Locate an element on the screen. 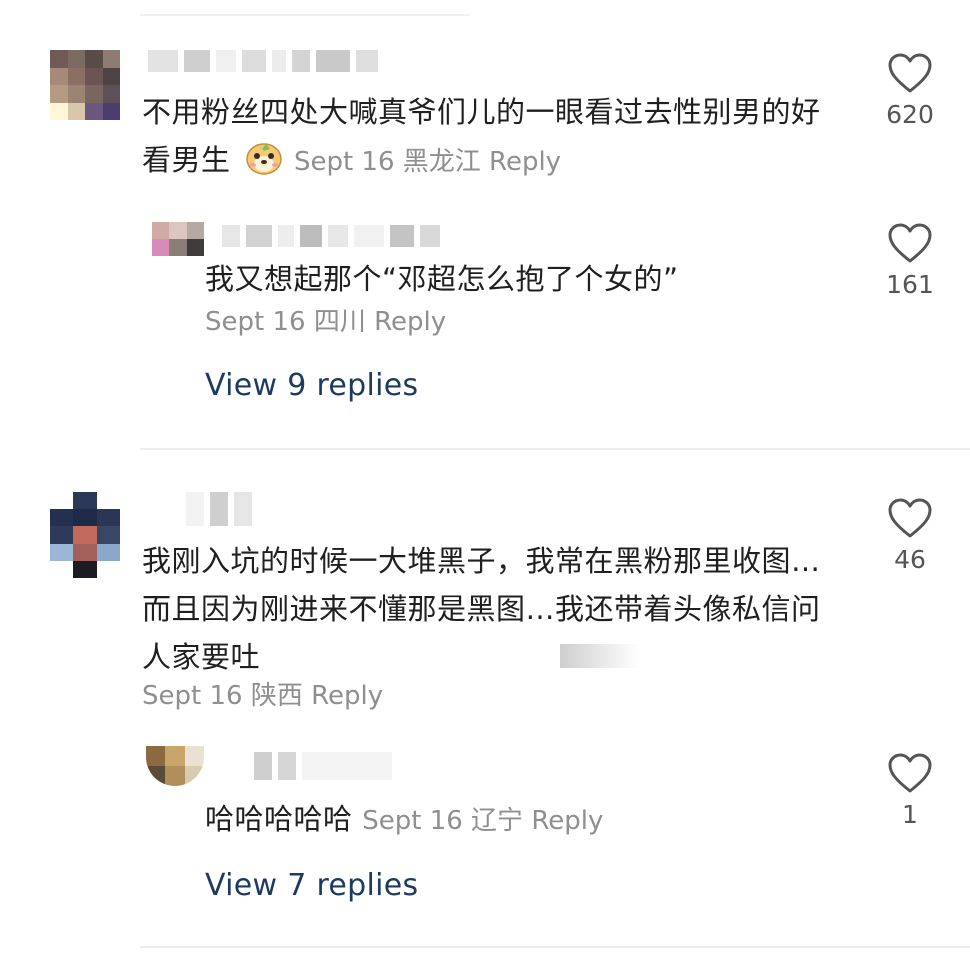  bottom-divider is located at coordinates (555, 947).